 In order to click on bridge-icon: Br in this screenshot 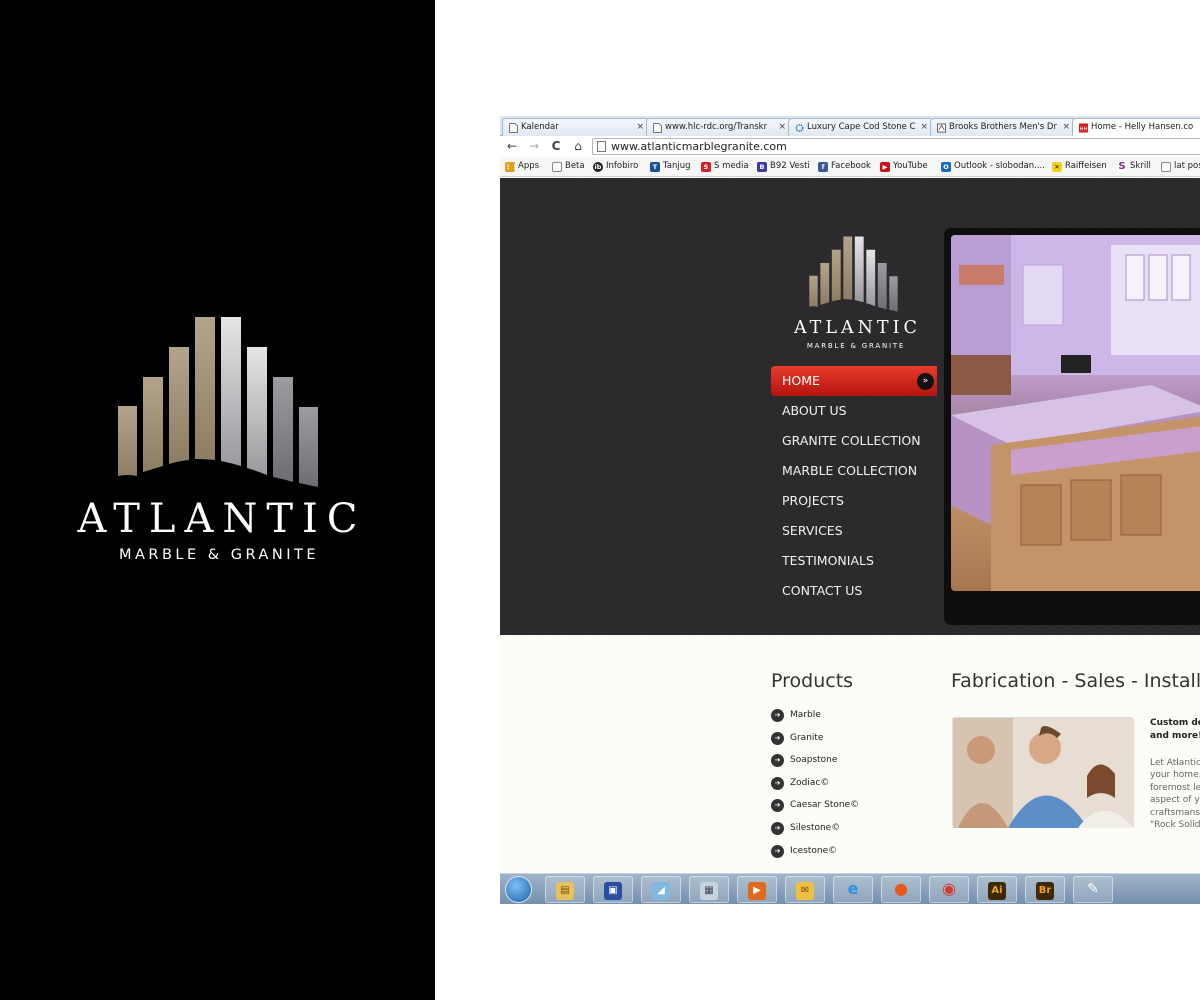, I will do `click(1045, 891)`.